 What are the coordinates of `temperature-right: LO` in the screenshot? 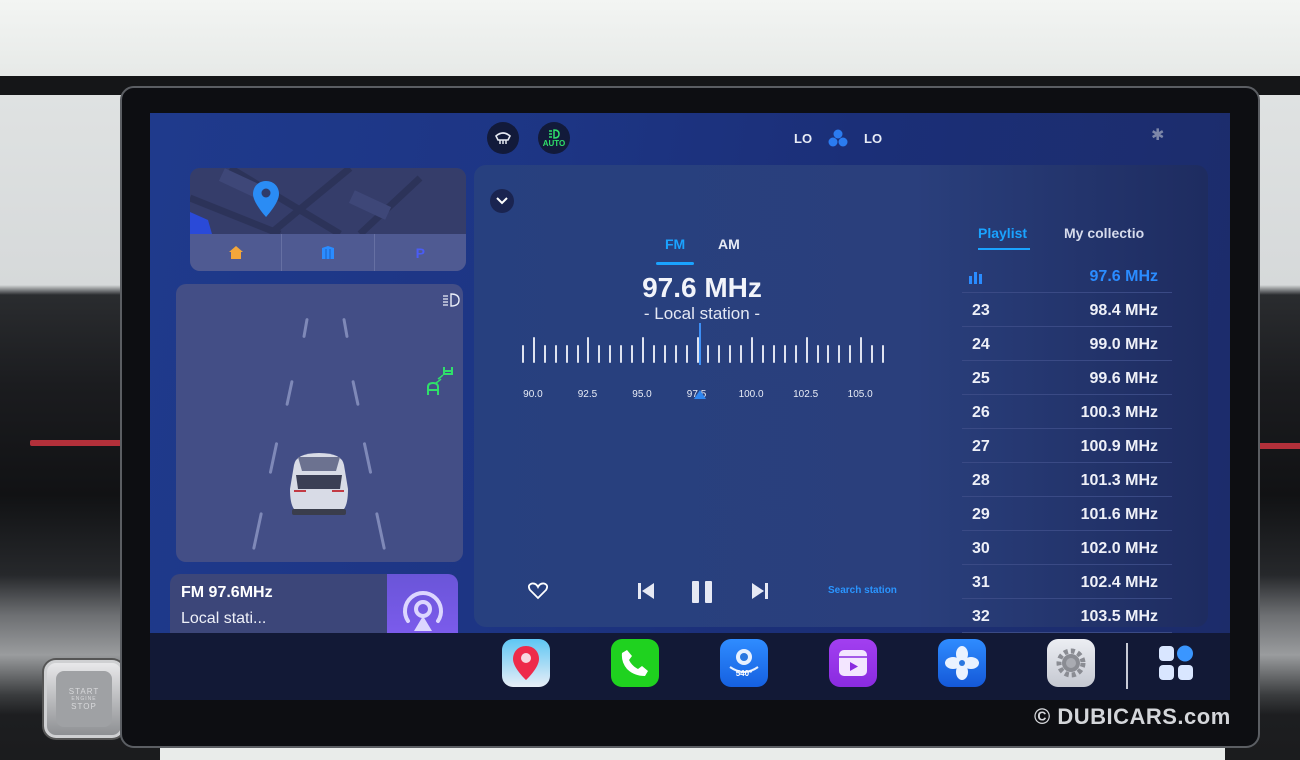 It's located at (873, 138).